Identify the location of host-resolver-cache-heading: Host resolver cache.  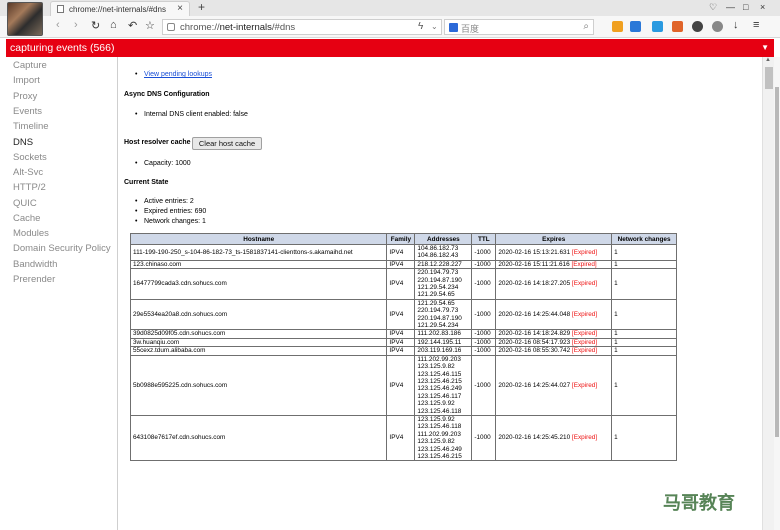
(157, 142).